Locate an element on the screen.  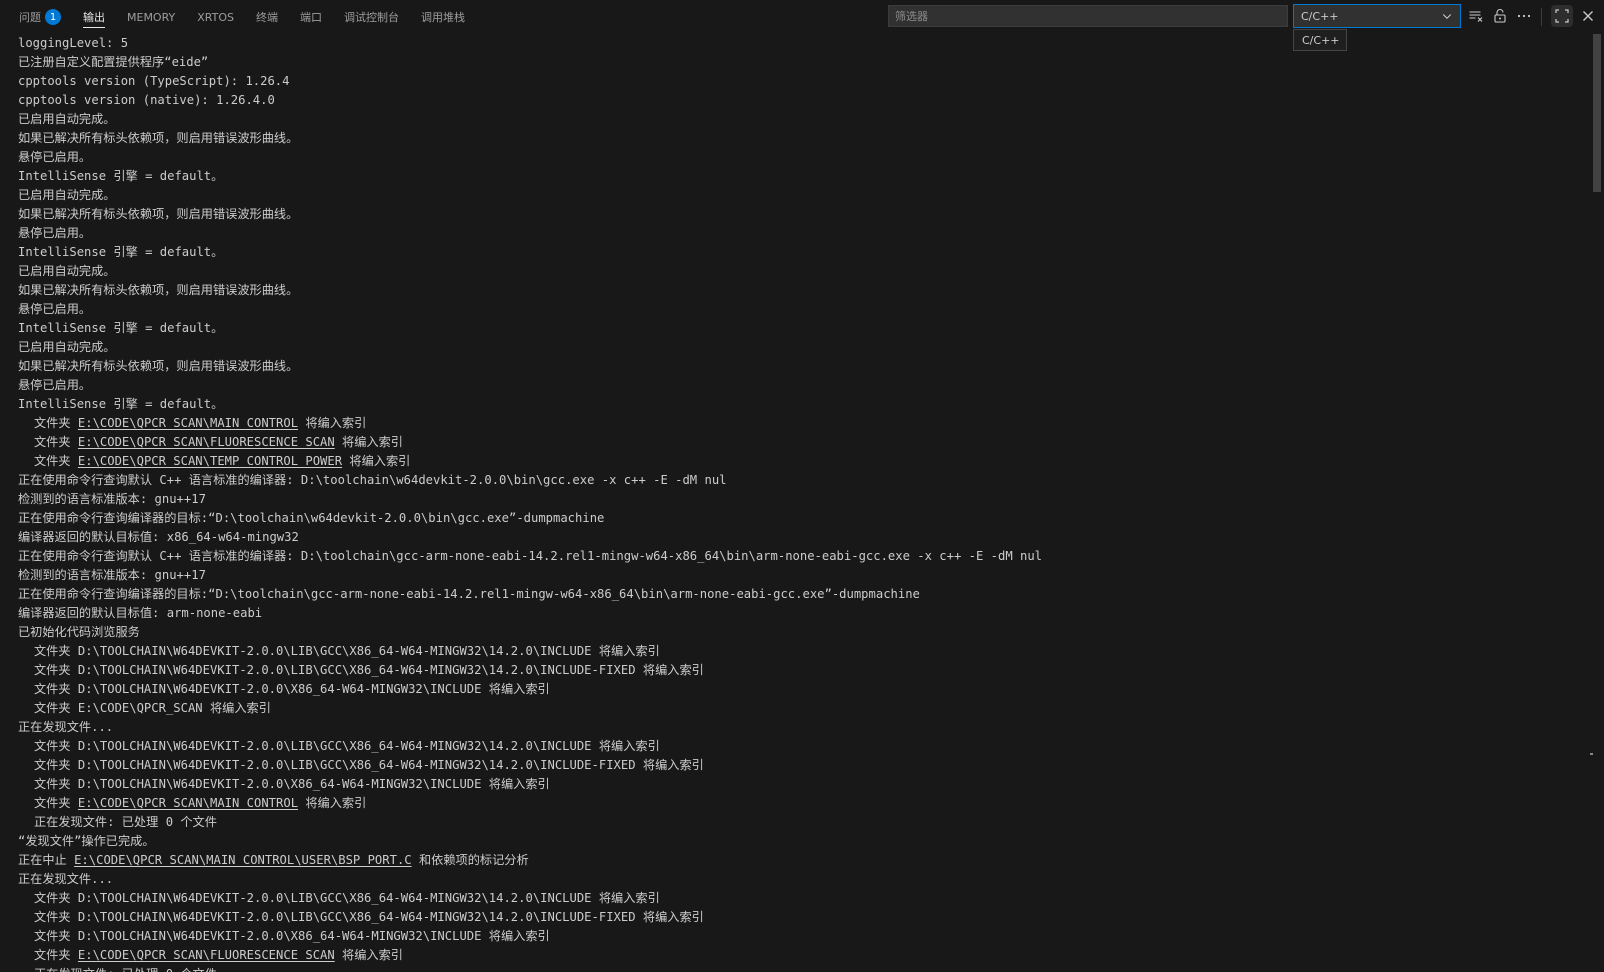
output-line: 文件夹 E:\CODE\QPCR_SCAN 将编入索引 is located at coordinates (152, 708).